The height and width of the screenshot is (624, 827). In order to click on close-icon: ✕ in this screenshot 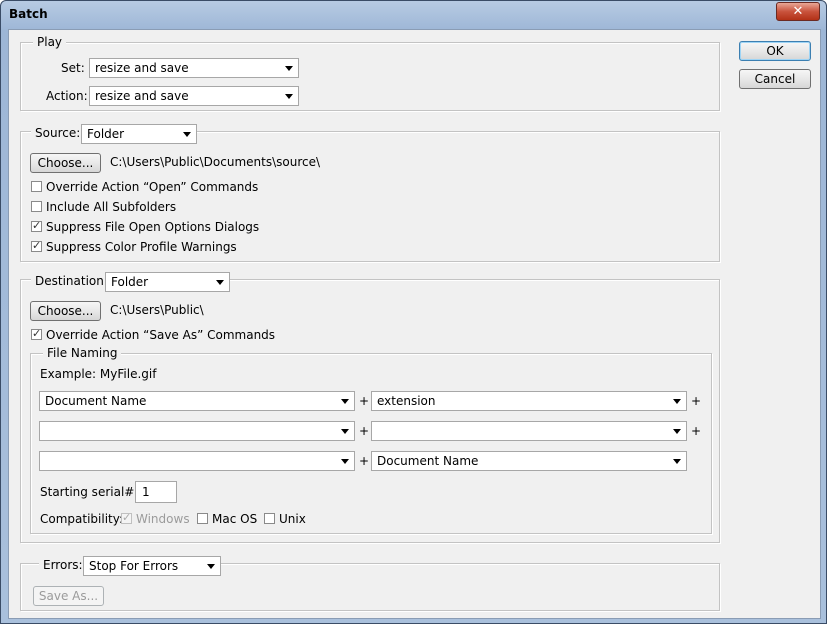, I will do `click(798, 11)`.